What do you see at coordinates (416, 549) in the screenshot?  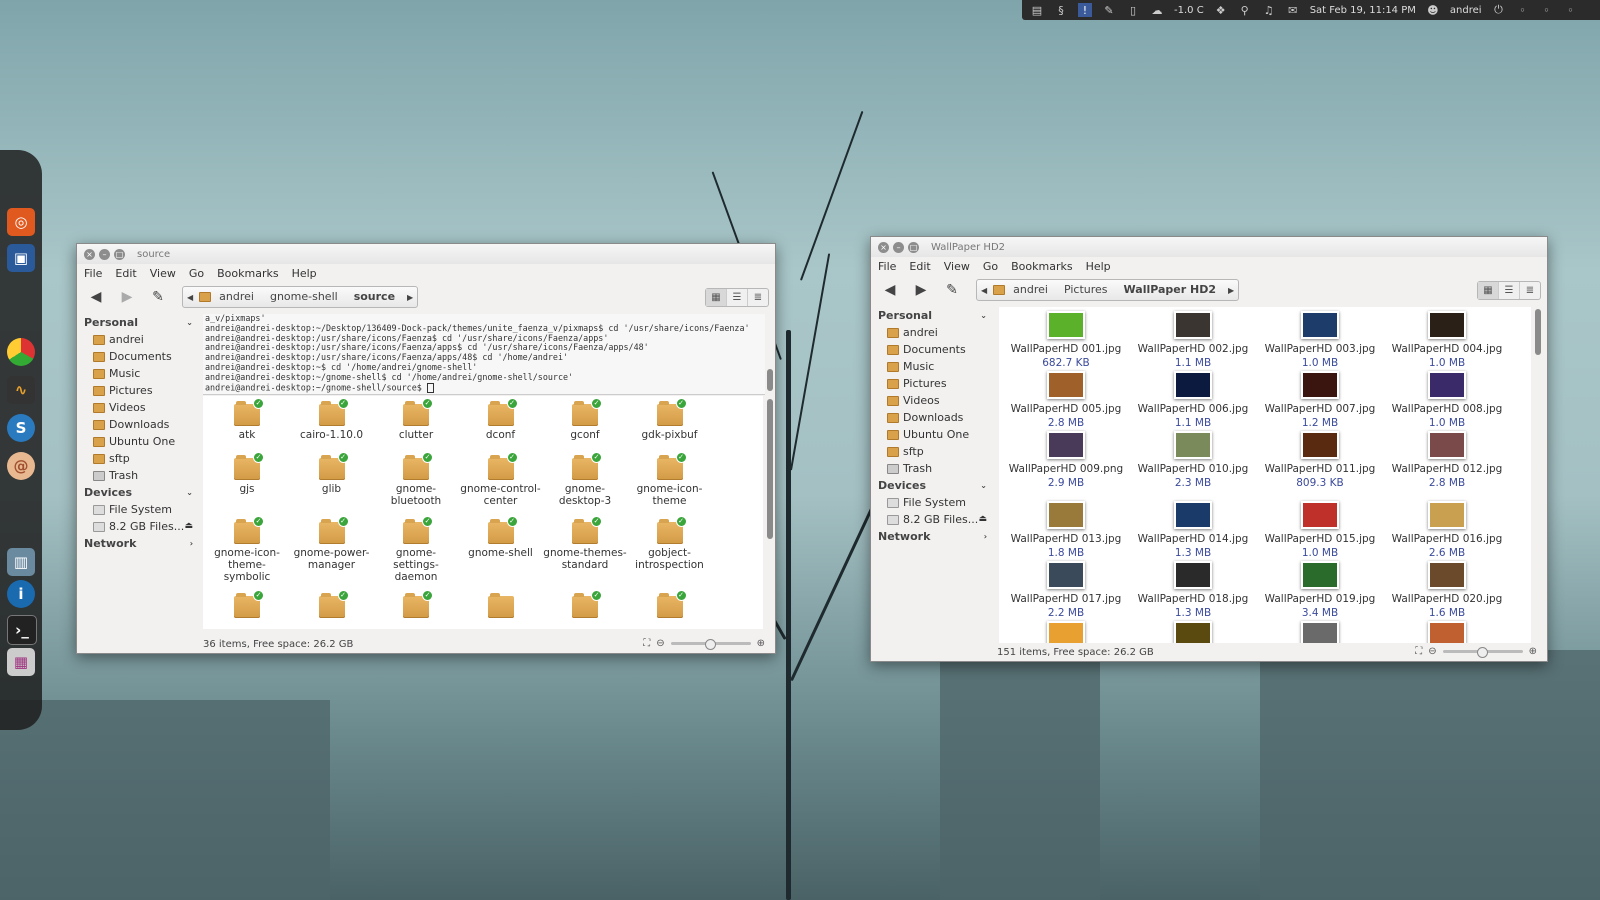 I see `folder-item: ✓ gnome-settings-daemon` at bounding box center [416, 549].